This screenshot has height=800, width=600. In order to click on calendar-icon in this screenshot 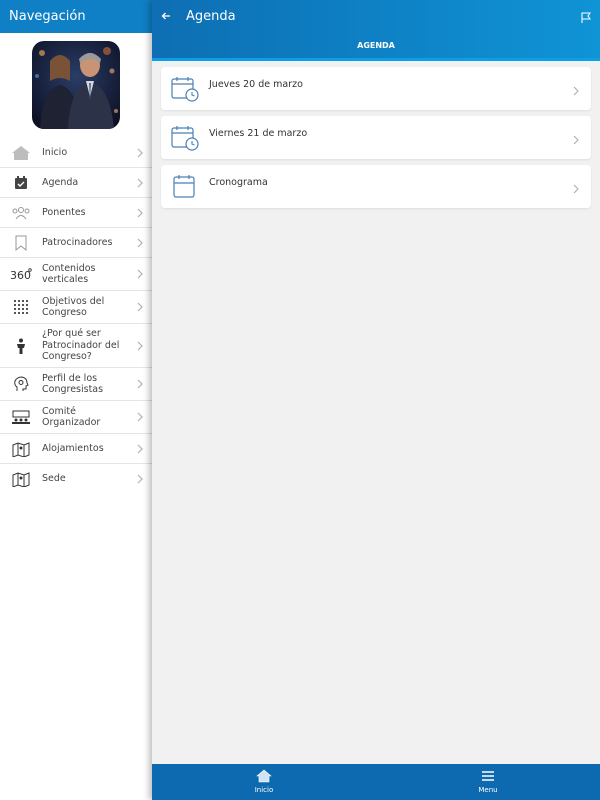, I will do `click(185, 187)`.